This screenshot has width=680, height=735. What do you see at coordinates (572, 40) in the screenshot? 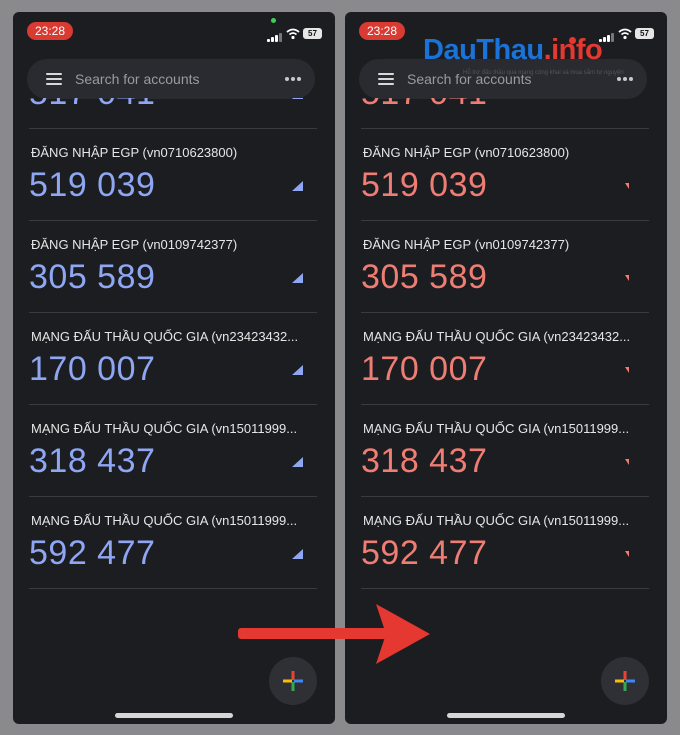
I see `logo-dot` at bounding box center [572, 40].